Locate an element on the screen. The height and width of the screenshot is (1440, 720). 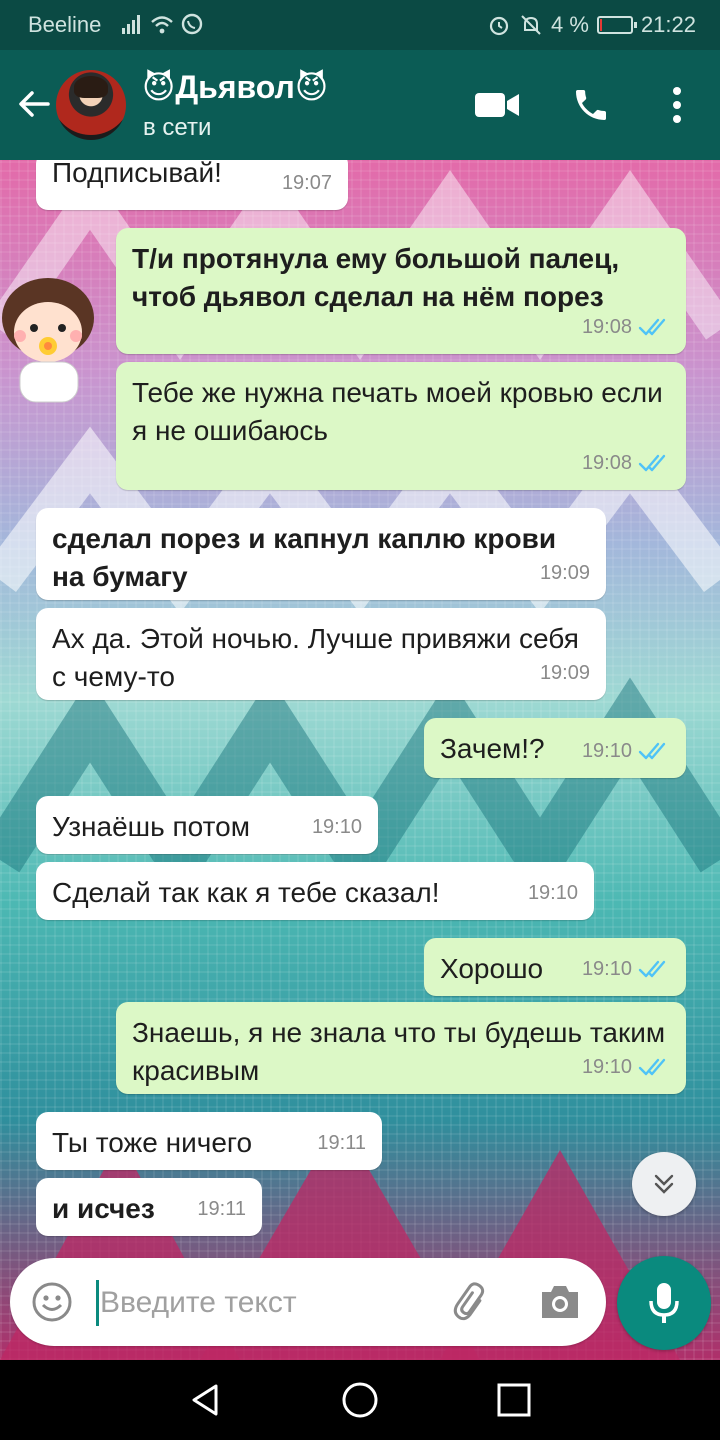
status-bar: Beeline 4 % 21:22 is located at coordinates (360, 25).